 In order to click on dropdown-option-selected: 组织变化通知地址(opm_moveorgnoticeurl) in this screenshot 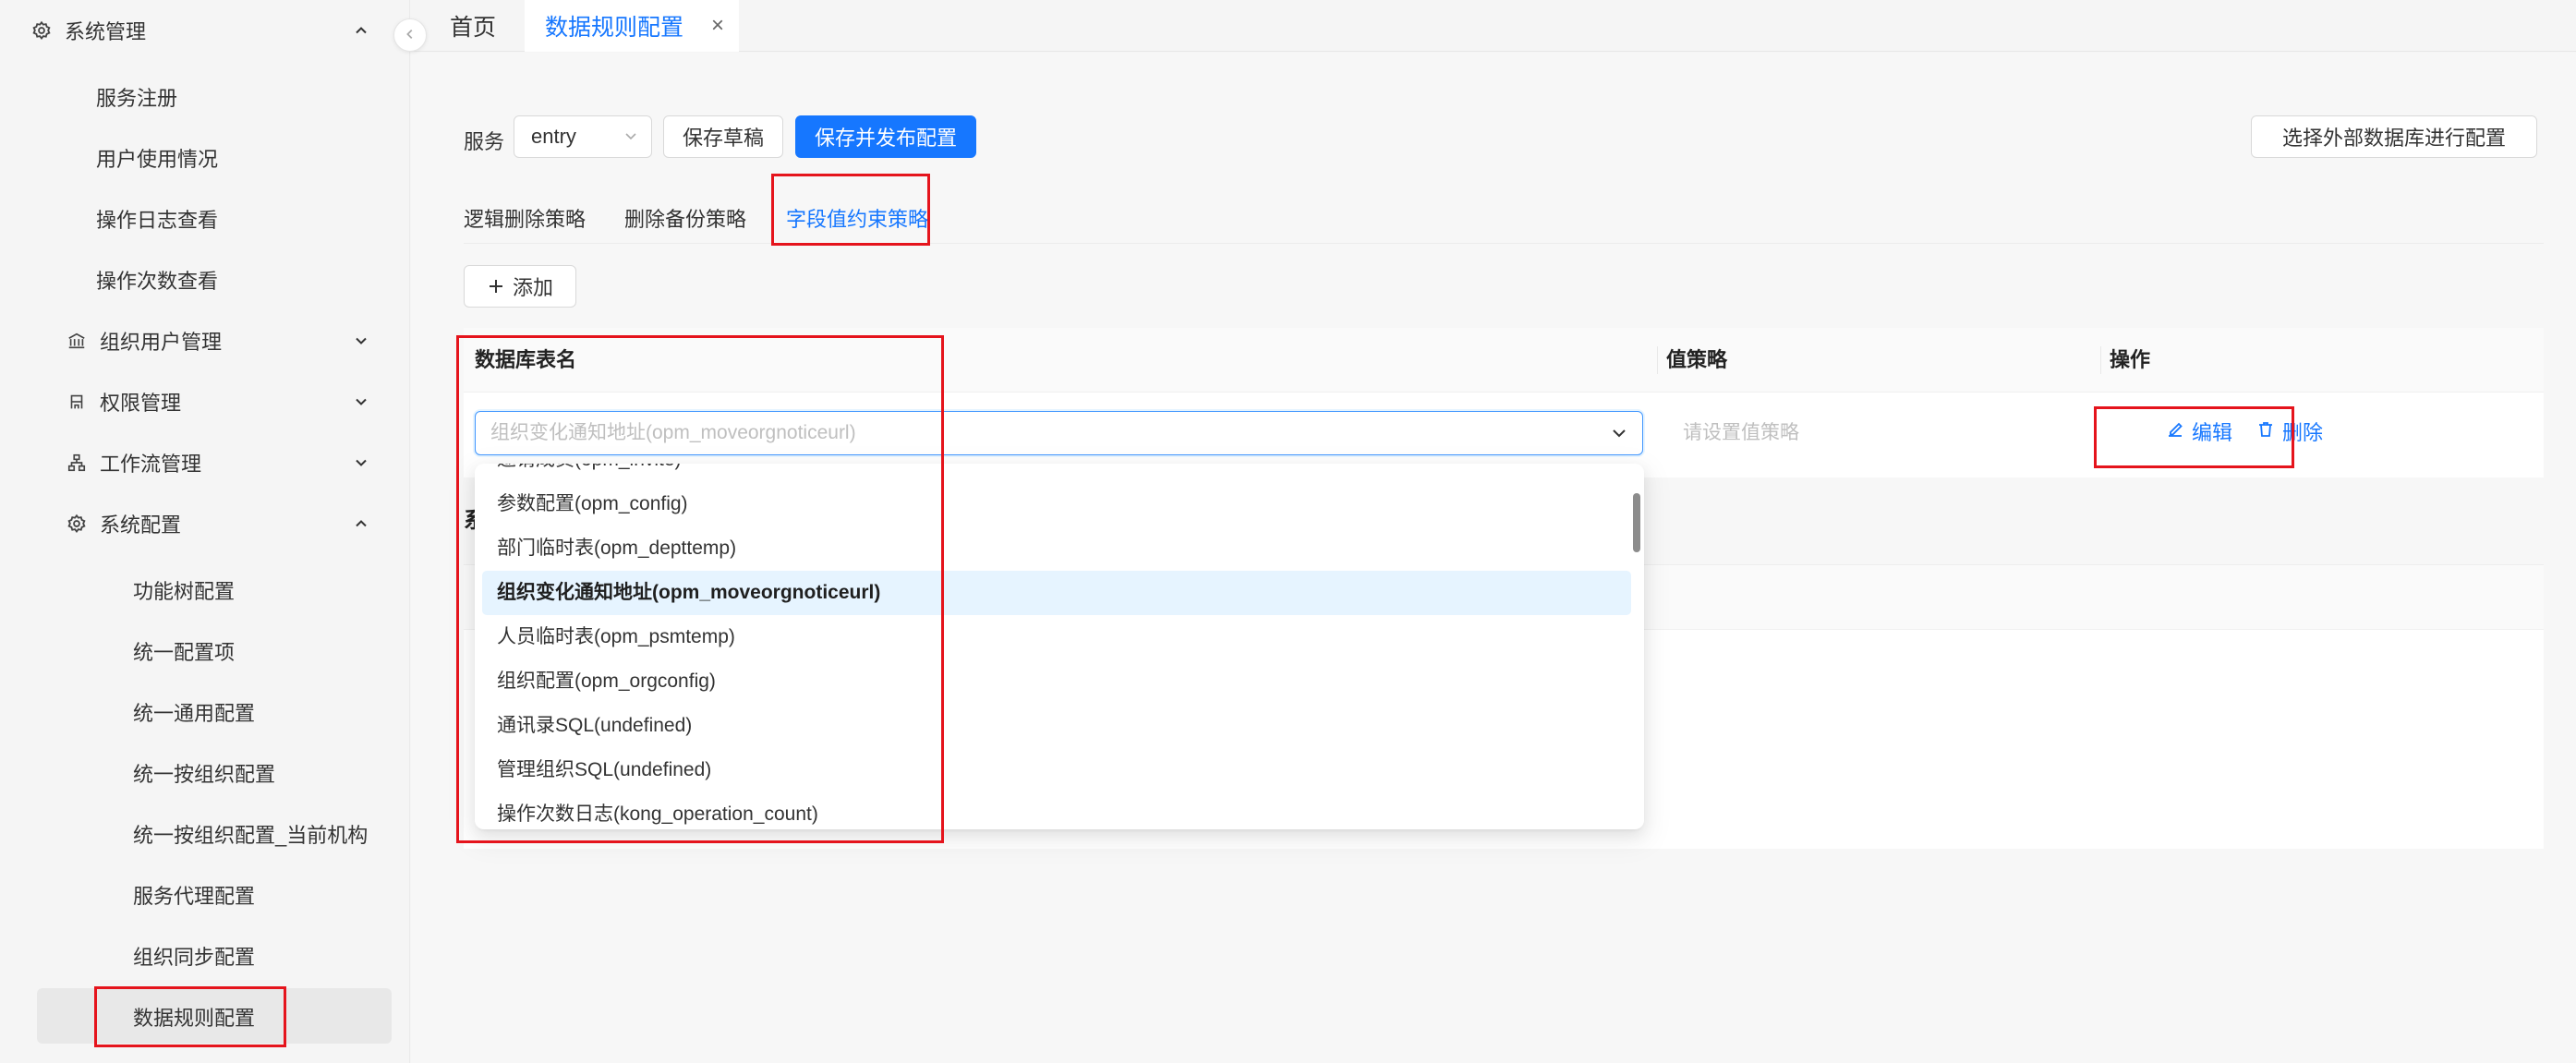, I will do `click(1056, 593)`.